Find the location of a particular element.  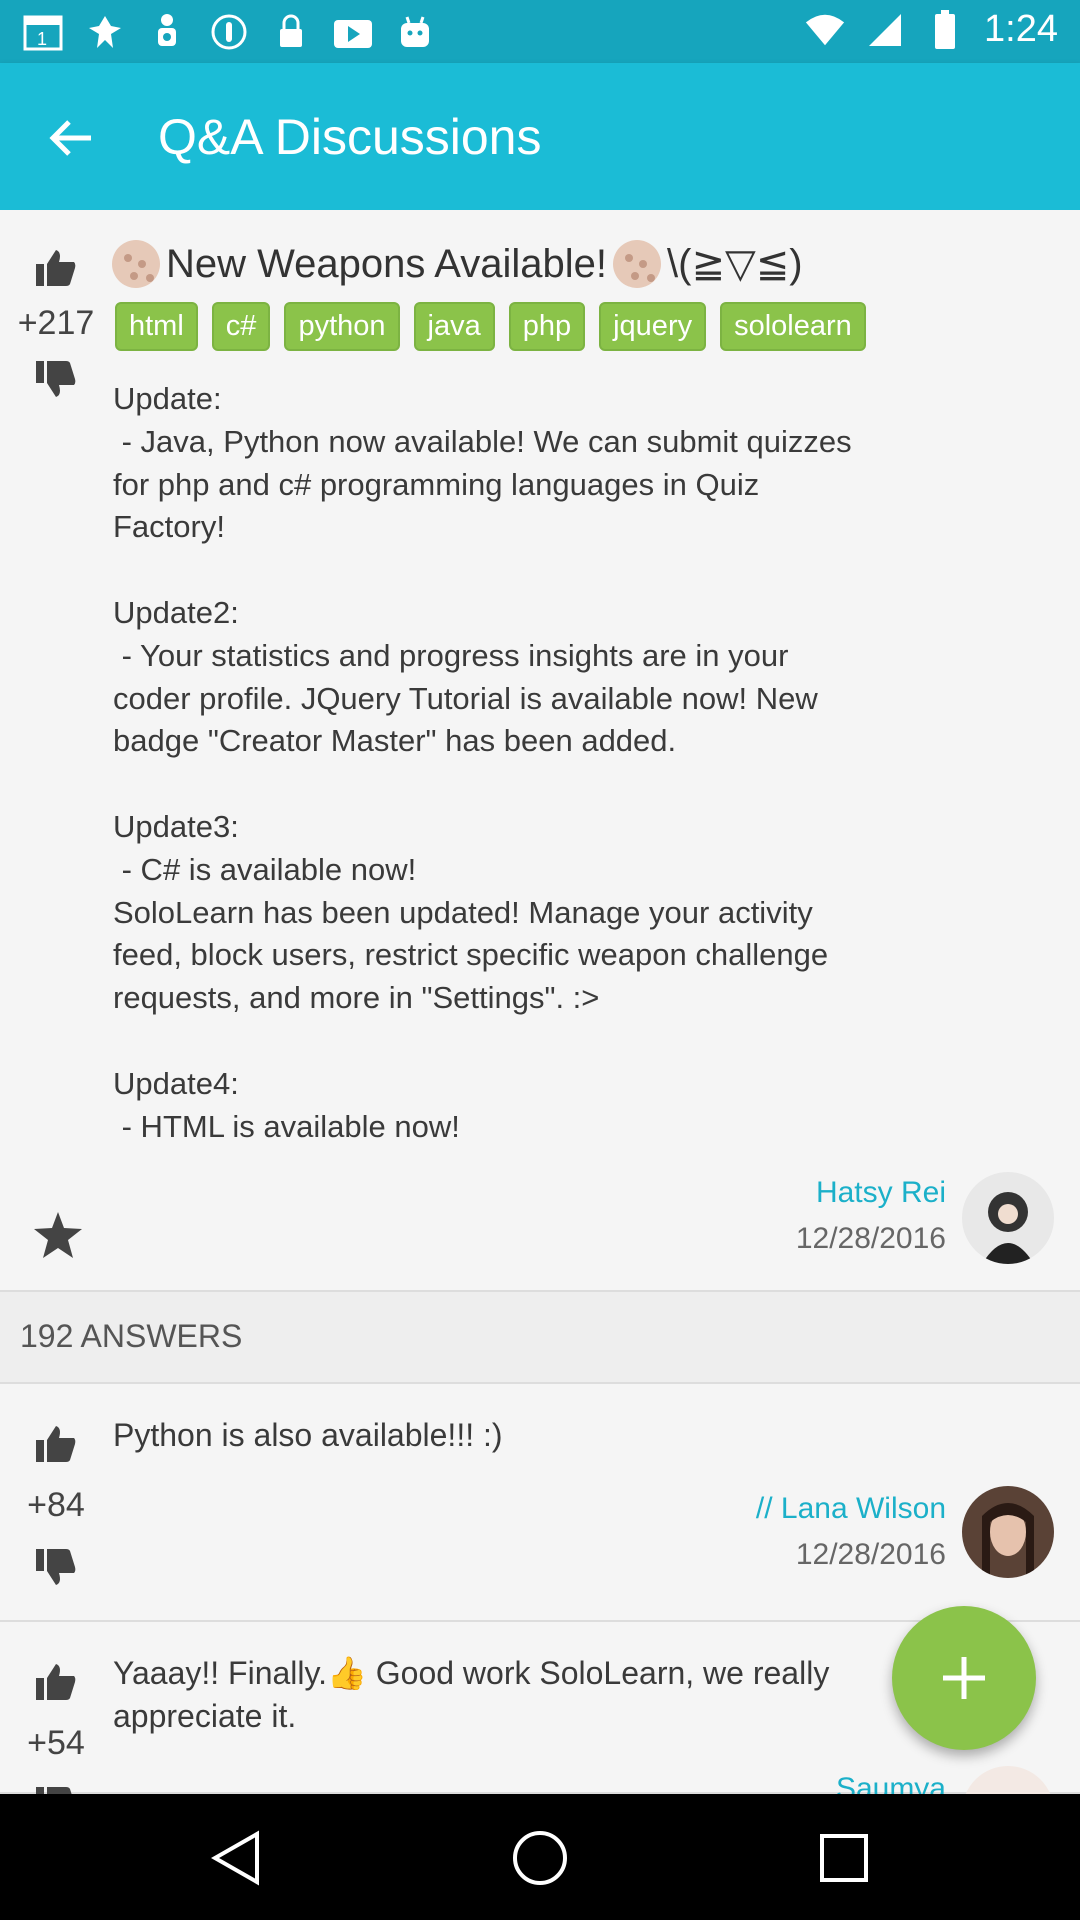

info-icon is located at coordinates (229, 32).